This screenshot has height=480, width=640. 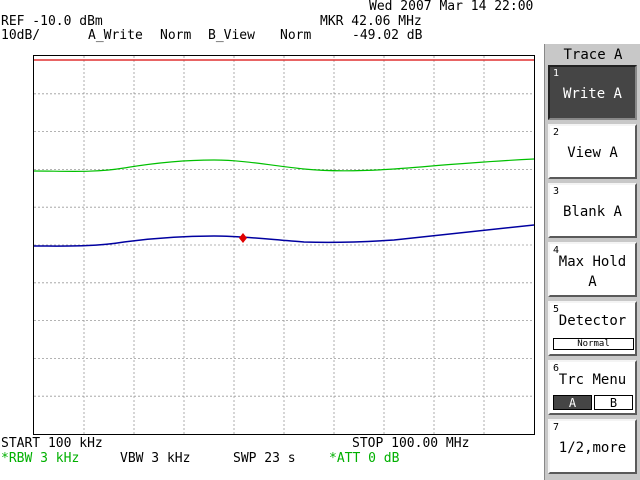 I want to click on softkey-number: 2, so click(x=556, y=132).